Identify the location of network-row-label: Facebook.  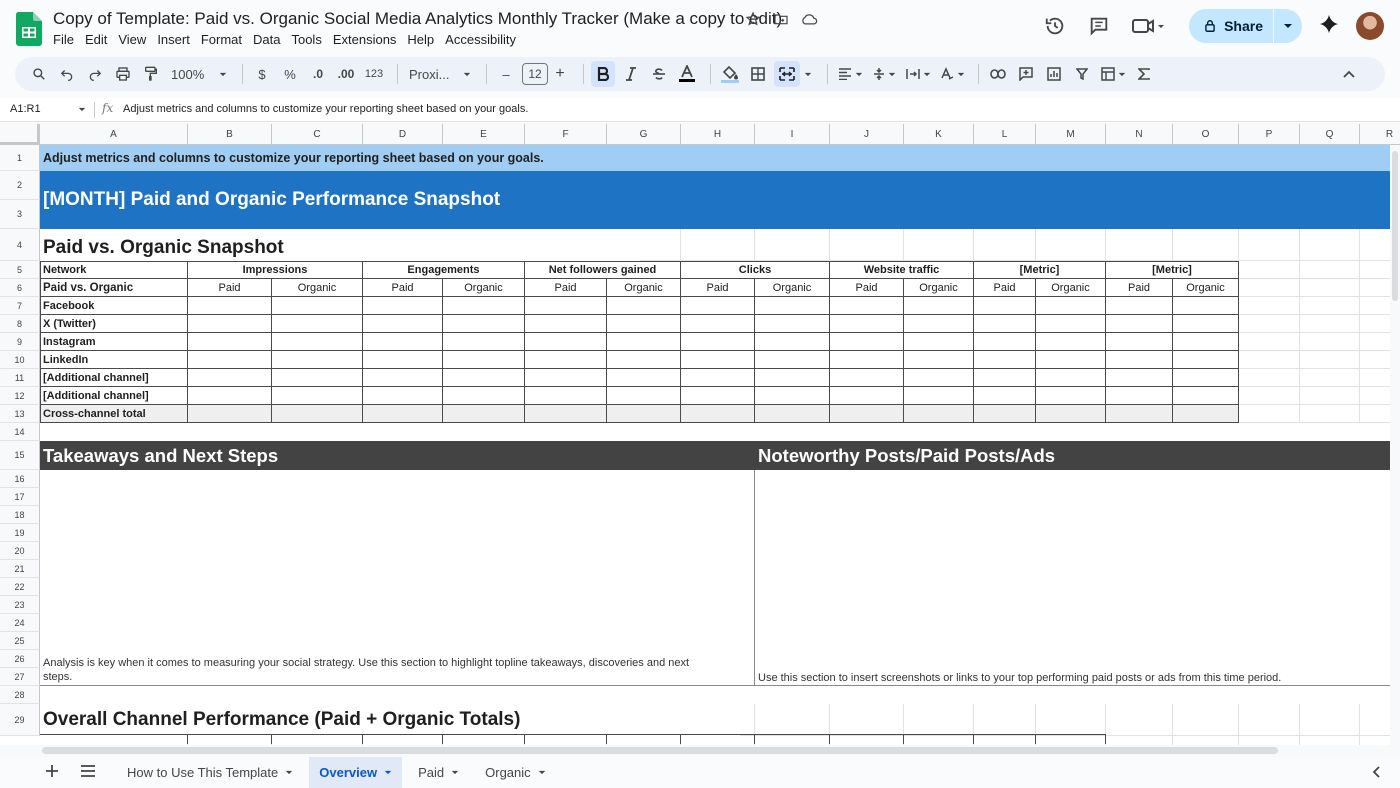
(114, 306).